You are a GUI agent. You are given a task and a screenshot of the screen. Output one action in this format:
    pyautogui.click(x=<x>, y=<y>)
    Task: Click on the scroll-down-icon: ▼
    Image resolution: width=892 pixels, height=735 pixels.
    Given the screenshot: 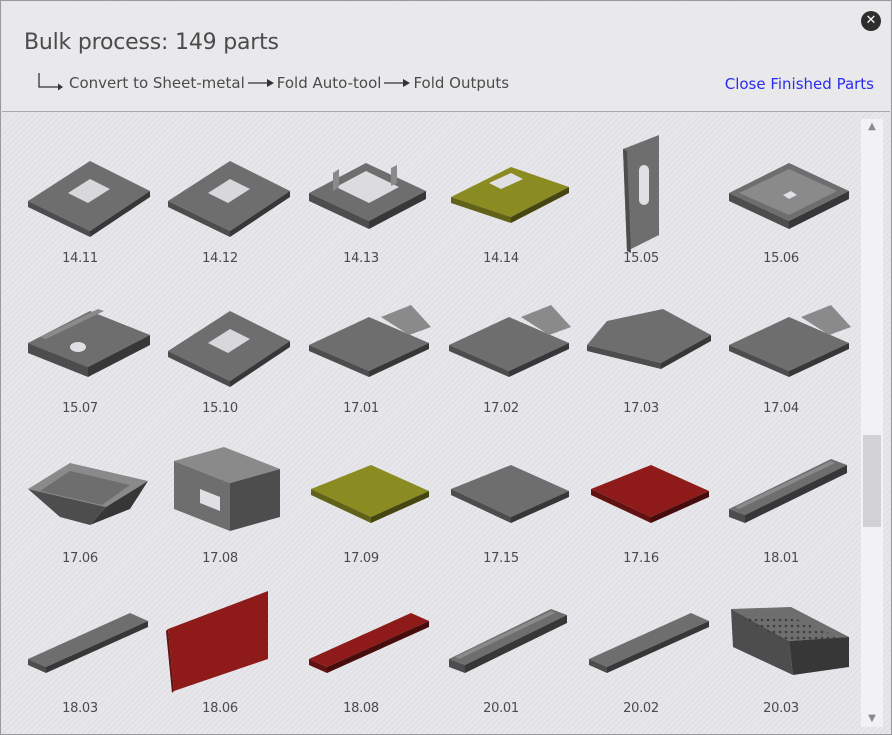 What is the action you would take?
    pyautogui.click(x=872, y=719)
    